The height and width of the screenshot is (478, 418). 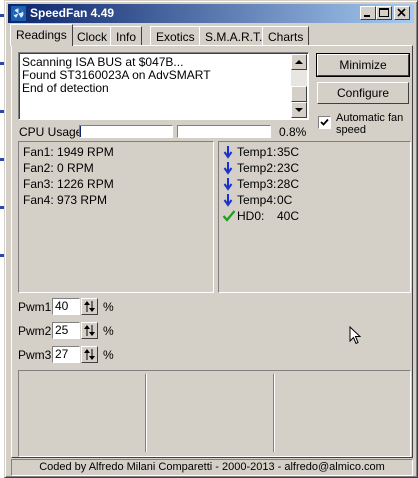 What do you see at coordinates (288, 184) in the screenshot?
I see `temp-value: 28C` at bounding box center [288, 184].